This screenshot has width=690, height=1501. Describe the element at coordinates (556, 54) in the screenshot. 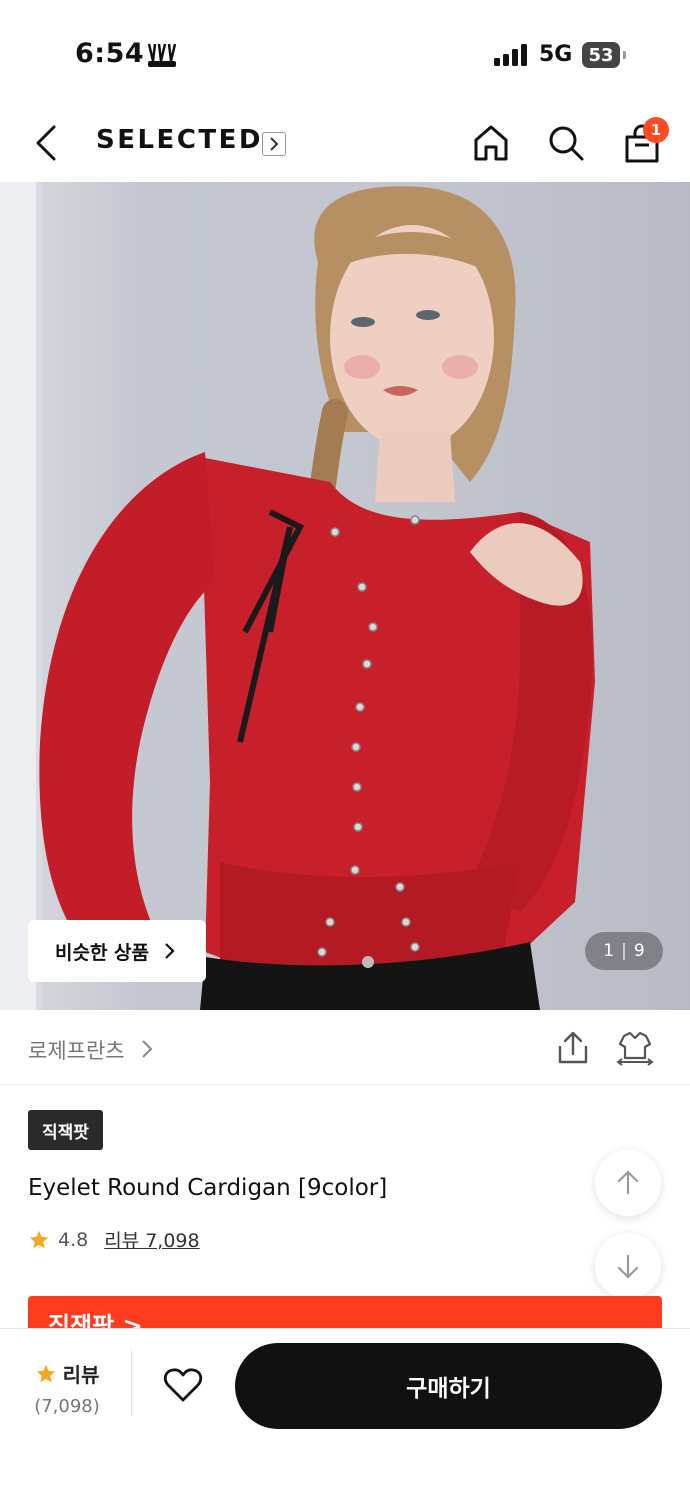

I see `network-type: 5G` at that location.